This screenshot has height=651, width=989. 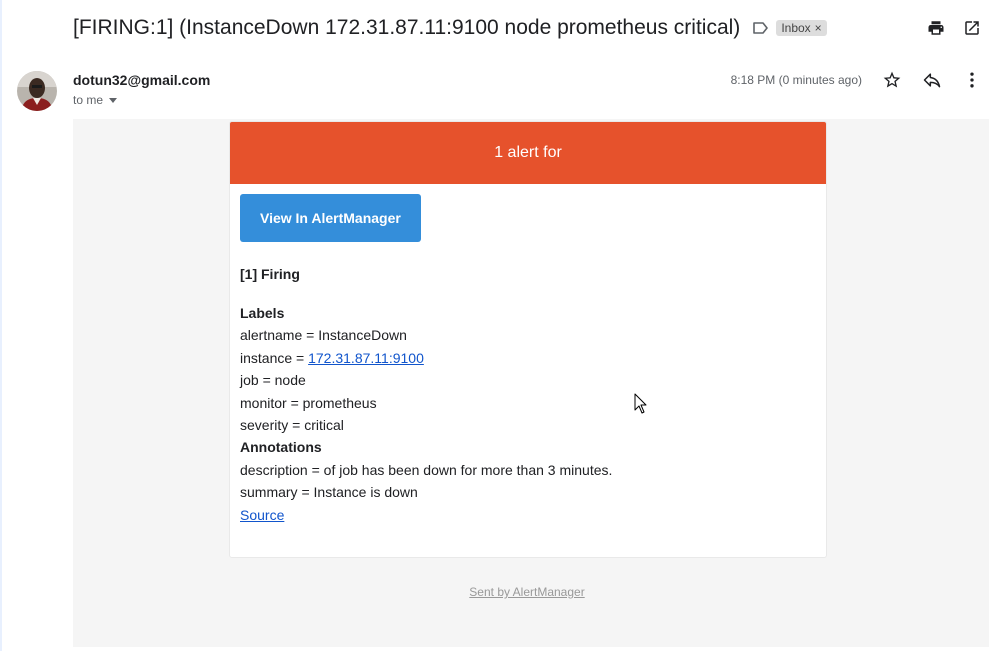 I want to click on recipient-label: to me, so click(x=88, y=100).